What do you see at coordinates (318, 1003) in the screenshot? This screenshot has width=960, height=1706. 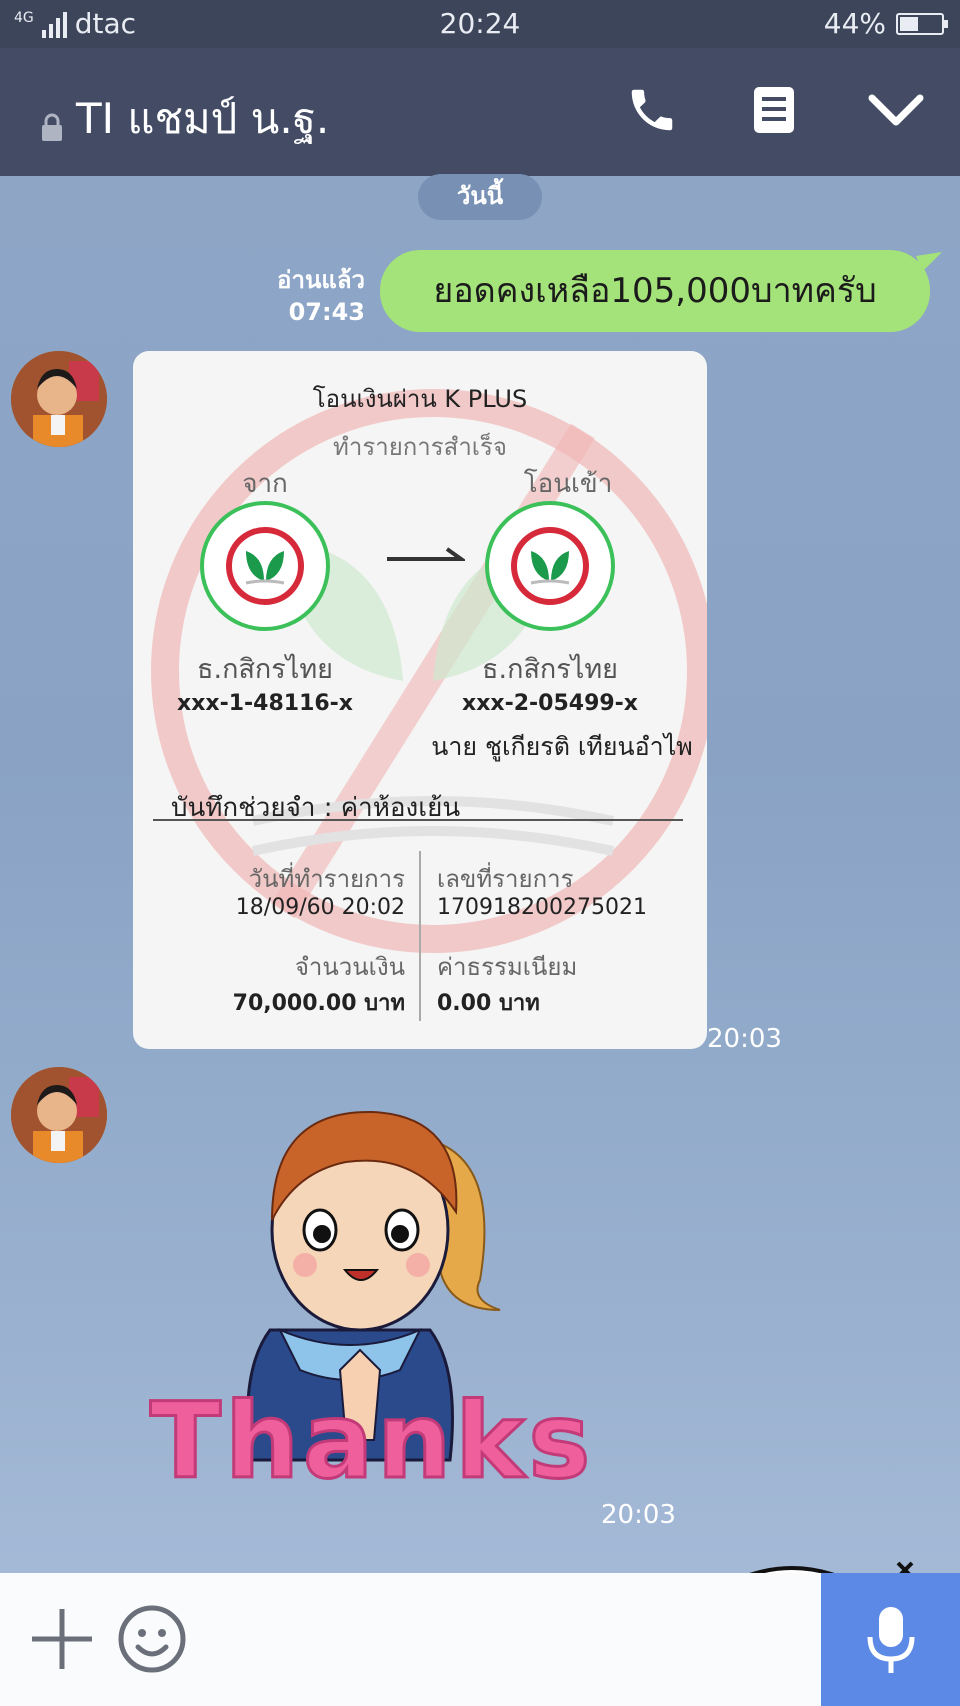 I see `amount-value: 70,000.00 บาท` at bounding box center [318, 1003].